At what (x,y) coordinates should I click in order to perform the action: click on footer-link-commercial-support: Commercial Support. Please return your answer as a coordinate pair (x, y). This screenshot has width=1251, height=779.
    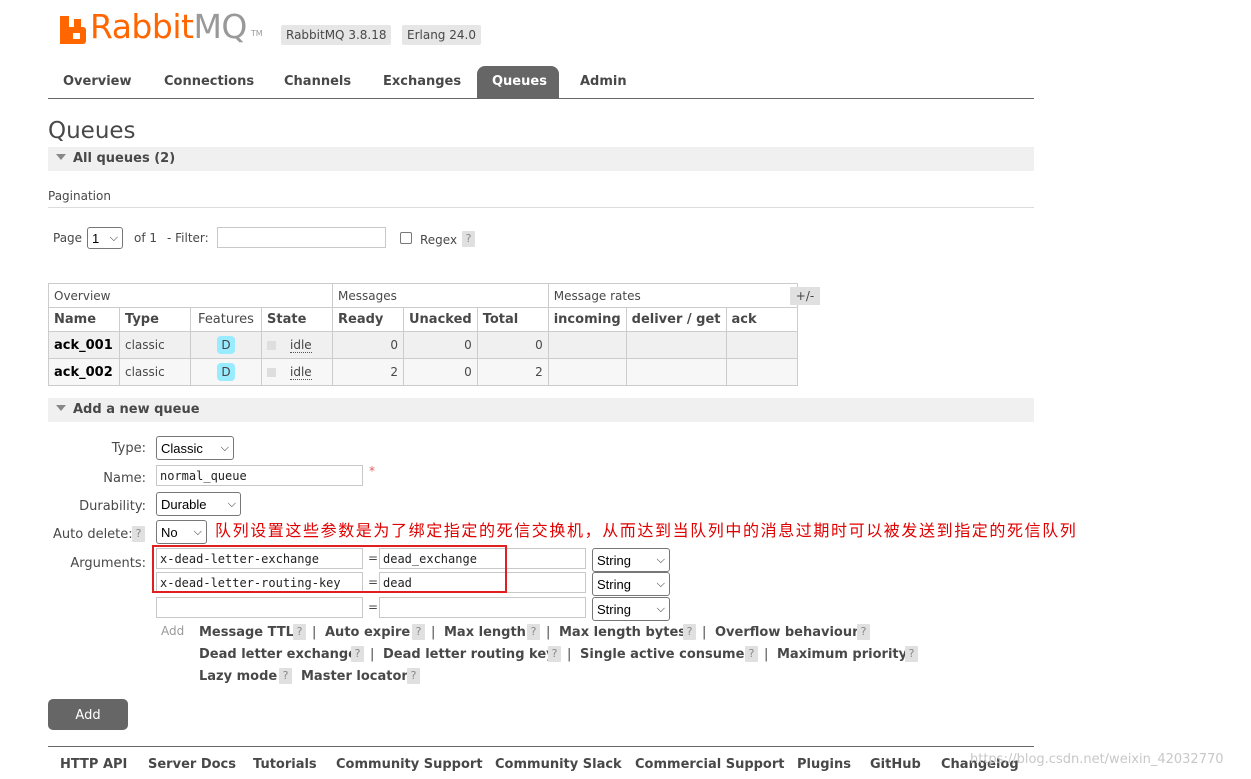
    Looking at the image, I should click on (710, 764).